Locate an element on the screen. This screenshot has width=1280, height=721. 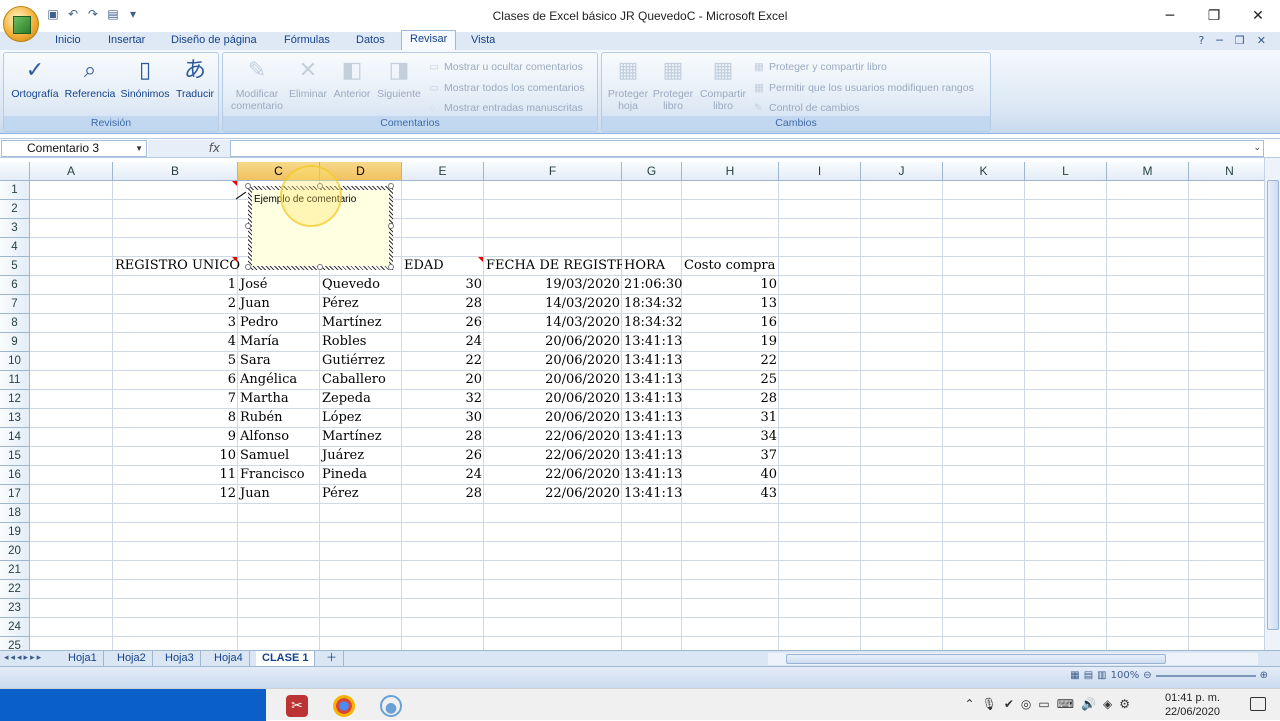
row-header: 5 is located at coordinates (15, 266).